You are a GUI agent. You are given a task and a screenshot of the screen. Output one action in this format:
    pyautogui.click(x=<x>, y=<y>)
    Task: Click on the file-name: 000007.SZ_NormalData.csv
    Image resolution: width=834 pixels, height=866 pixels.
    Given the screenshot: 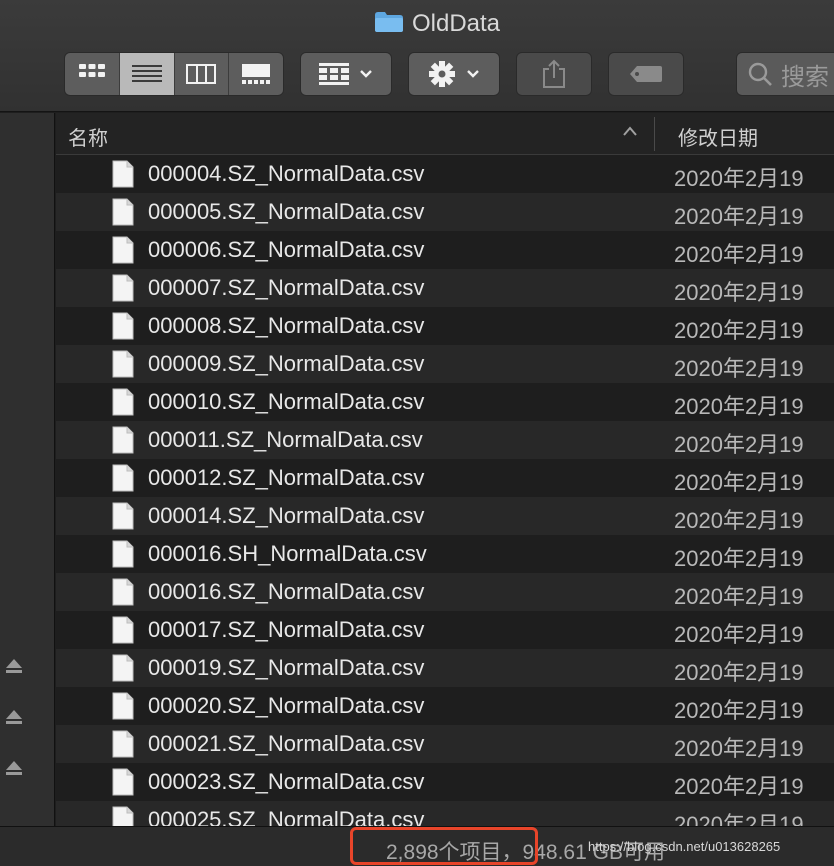 What is the action you would take?
    pyautogui.click(x=286, y=287)
    